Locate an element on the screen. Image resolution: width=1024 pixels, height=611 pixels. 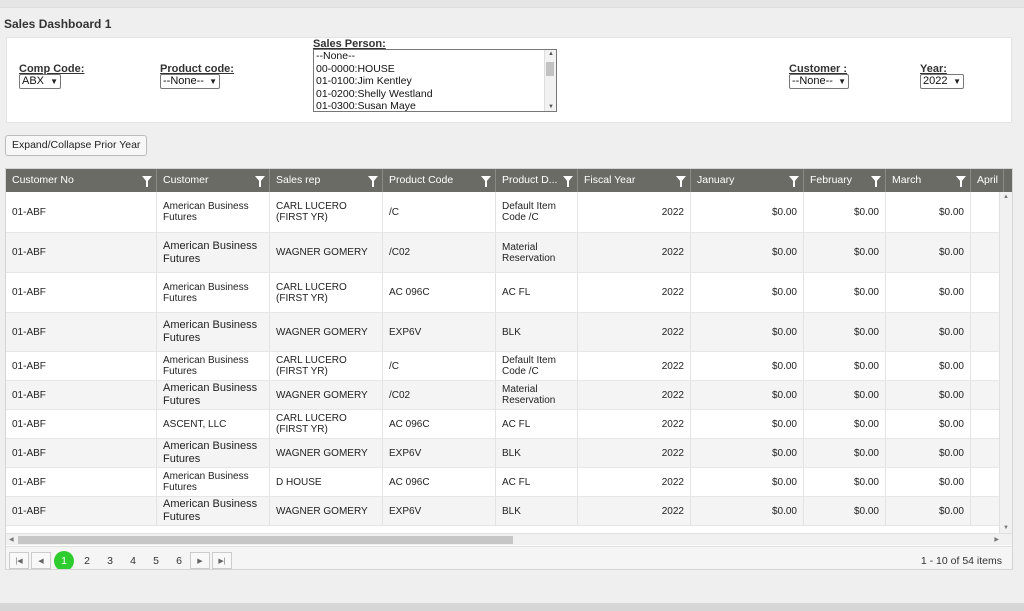
bottom-scrollbar is located at coordinates (512, 607).